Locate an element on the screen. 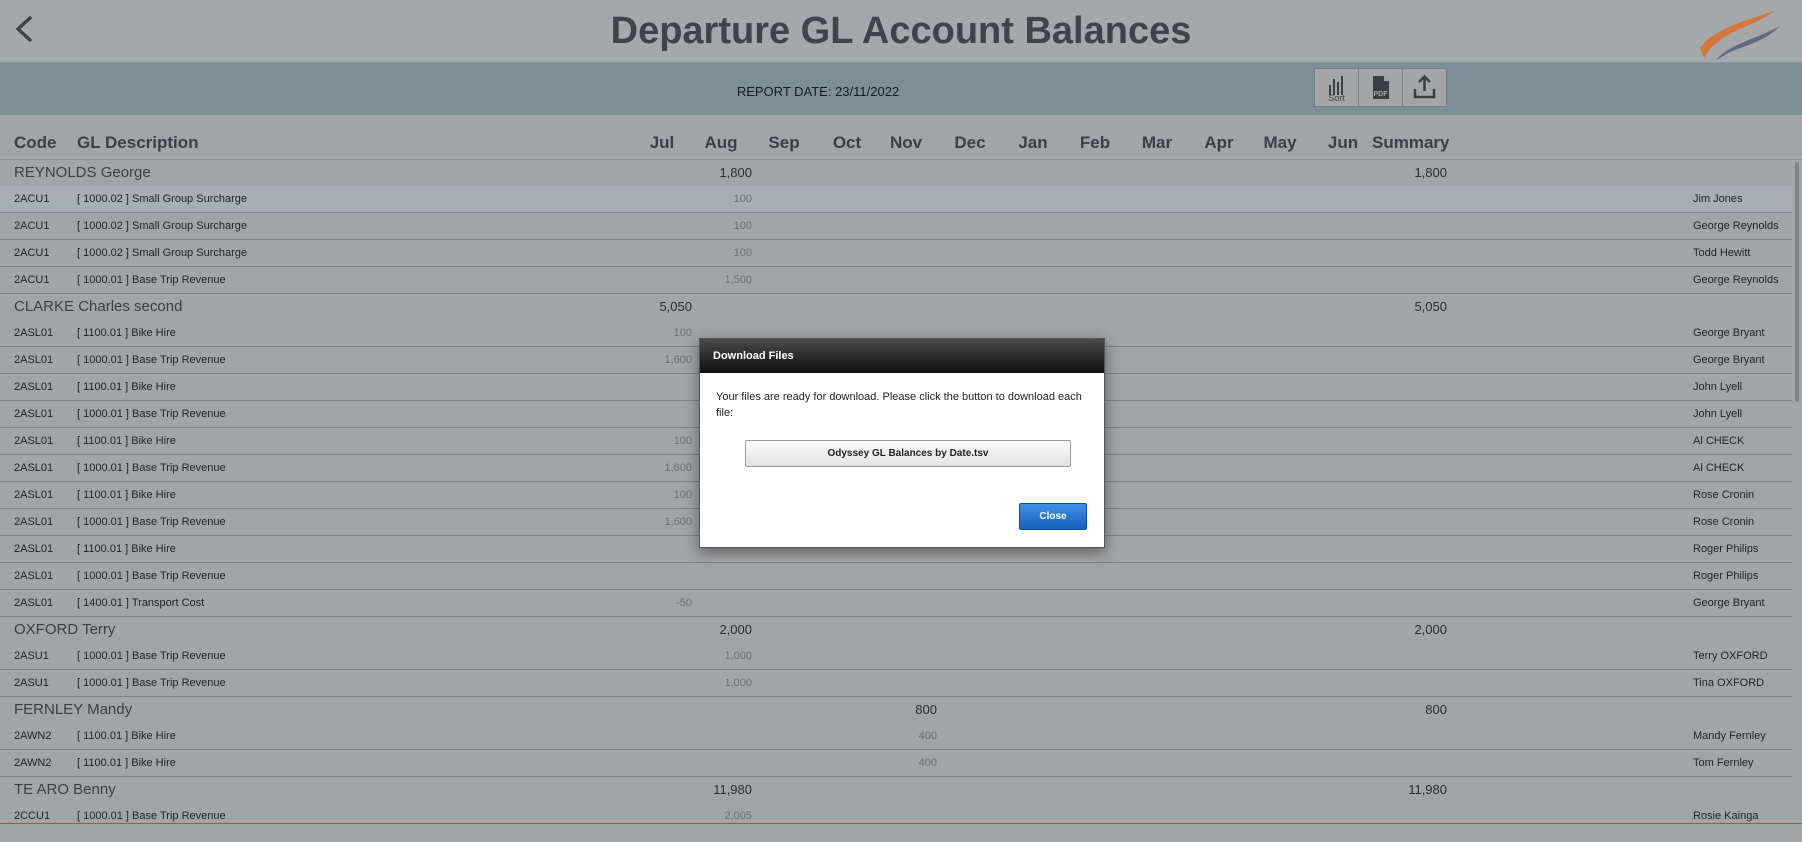 Image resolution: width=1802 pixels, height=842 pixels. export-button is located at coordinates (1424, 87).